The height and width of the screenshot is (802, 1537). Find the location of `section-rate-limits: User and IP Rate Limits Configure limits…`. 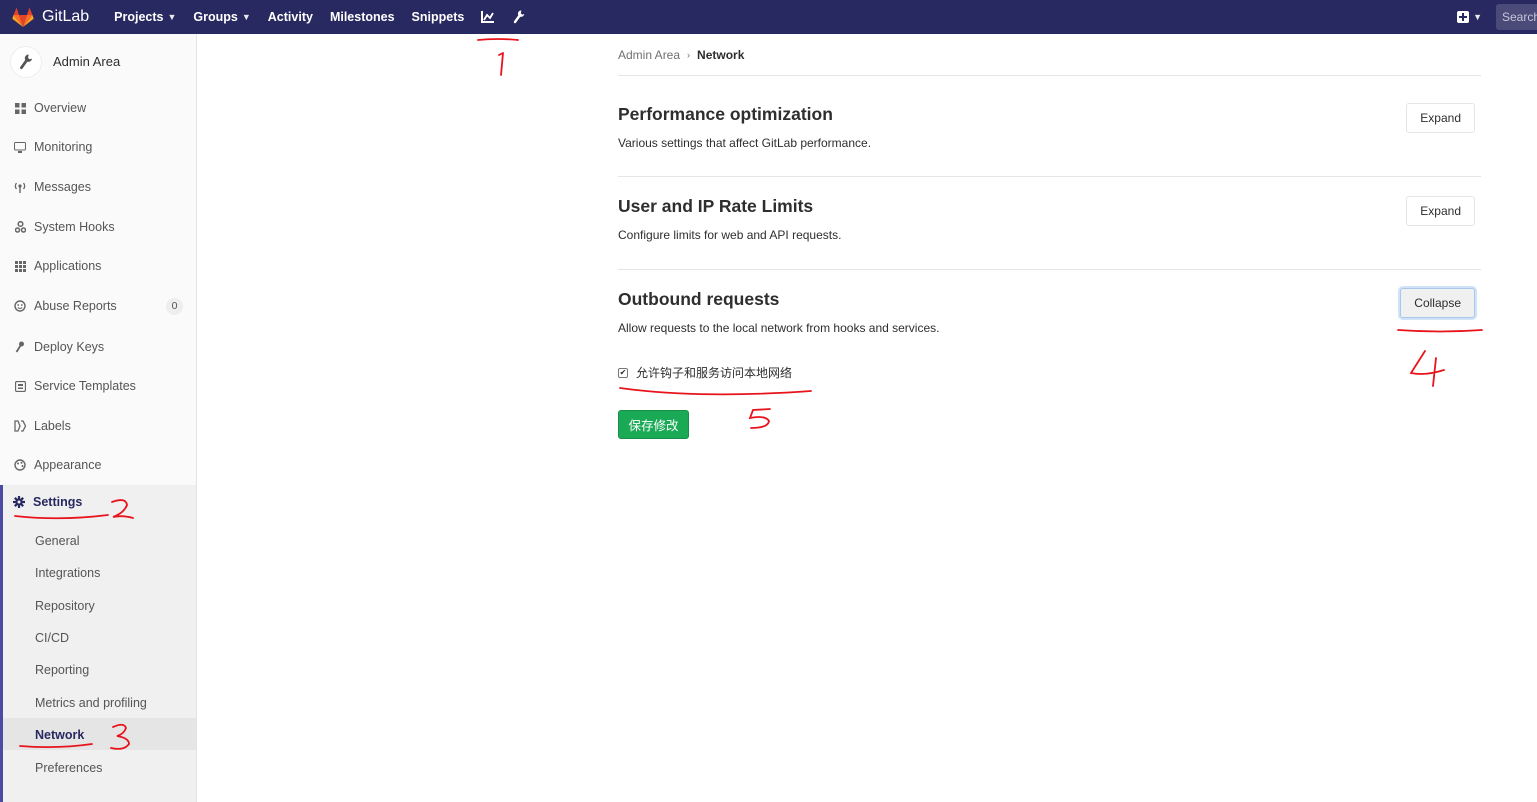

section-rate-limits: User and IP Rate Limits Configure limits… is located at coordinates (1049, 223).